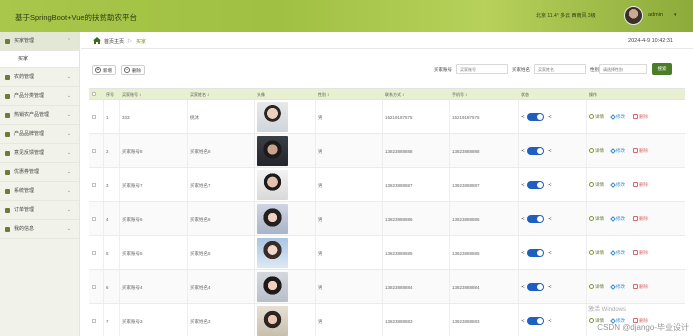 Image resolution: width=693 pixels, height=336 pixels. What do you see at coordinates (39, 229) in the screenshot?
I see `sidebar-item: 我的信息 ⌄` at bounding box center [39, 229].